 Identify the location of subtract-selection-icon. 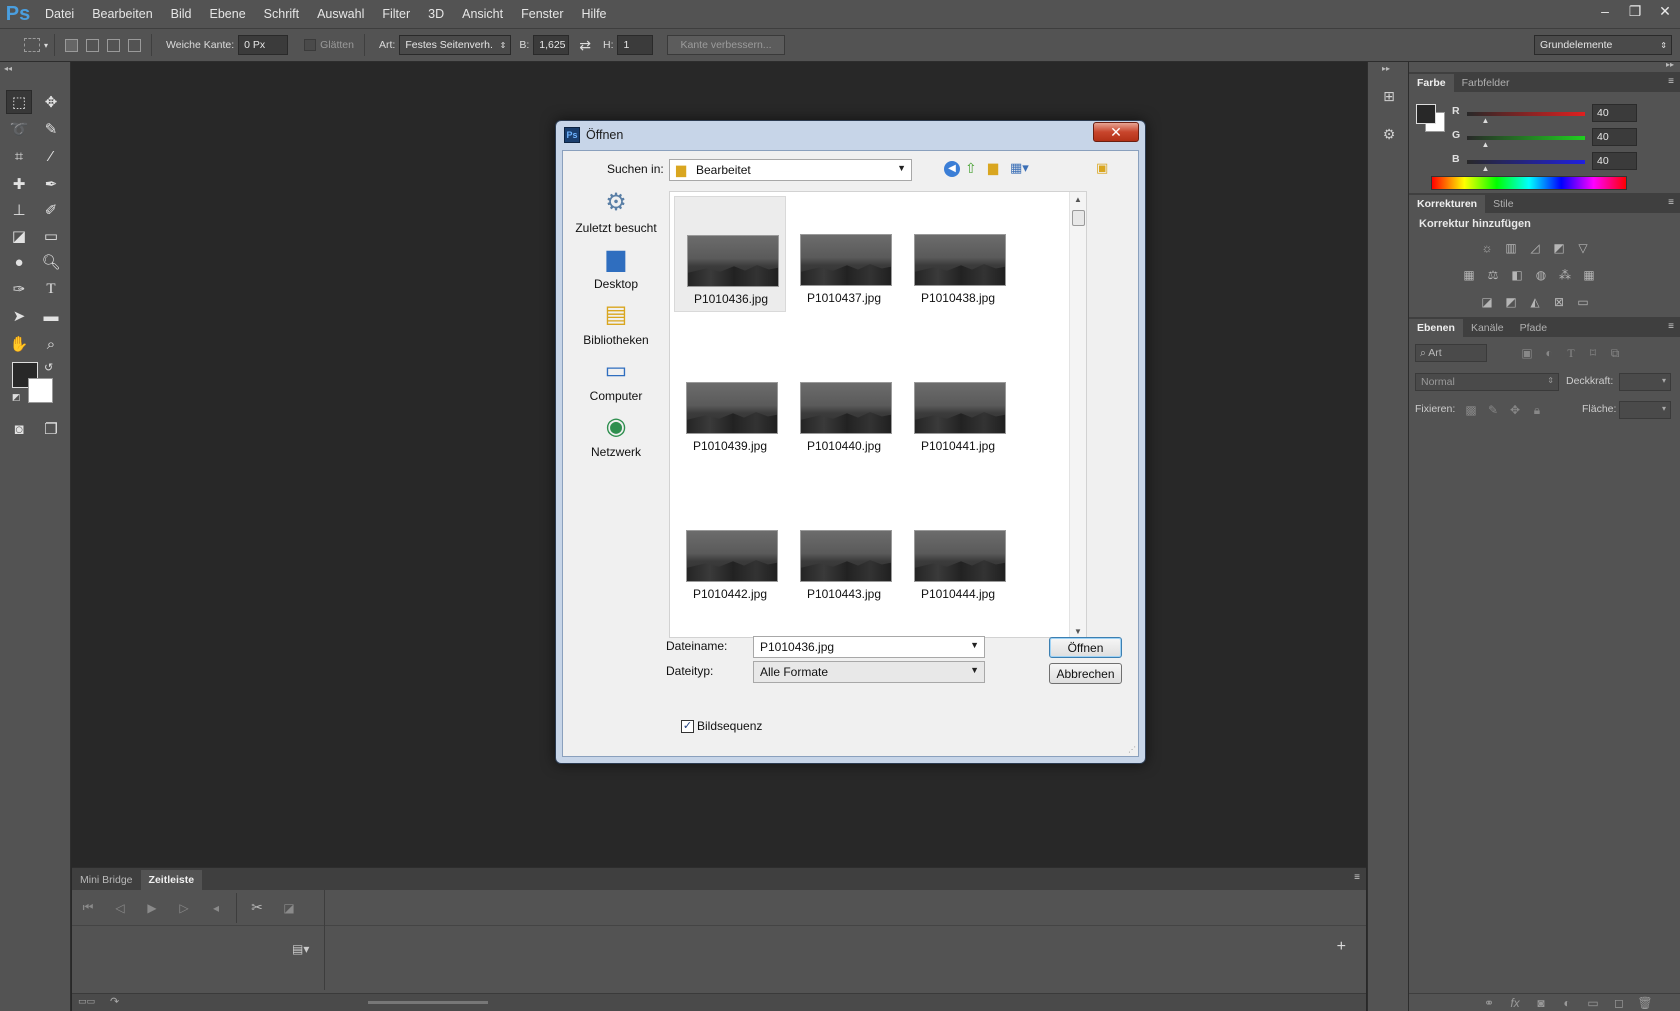
(114, 45).